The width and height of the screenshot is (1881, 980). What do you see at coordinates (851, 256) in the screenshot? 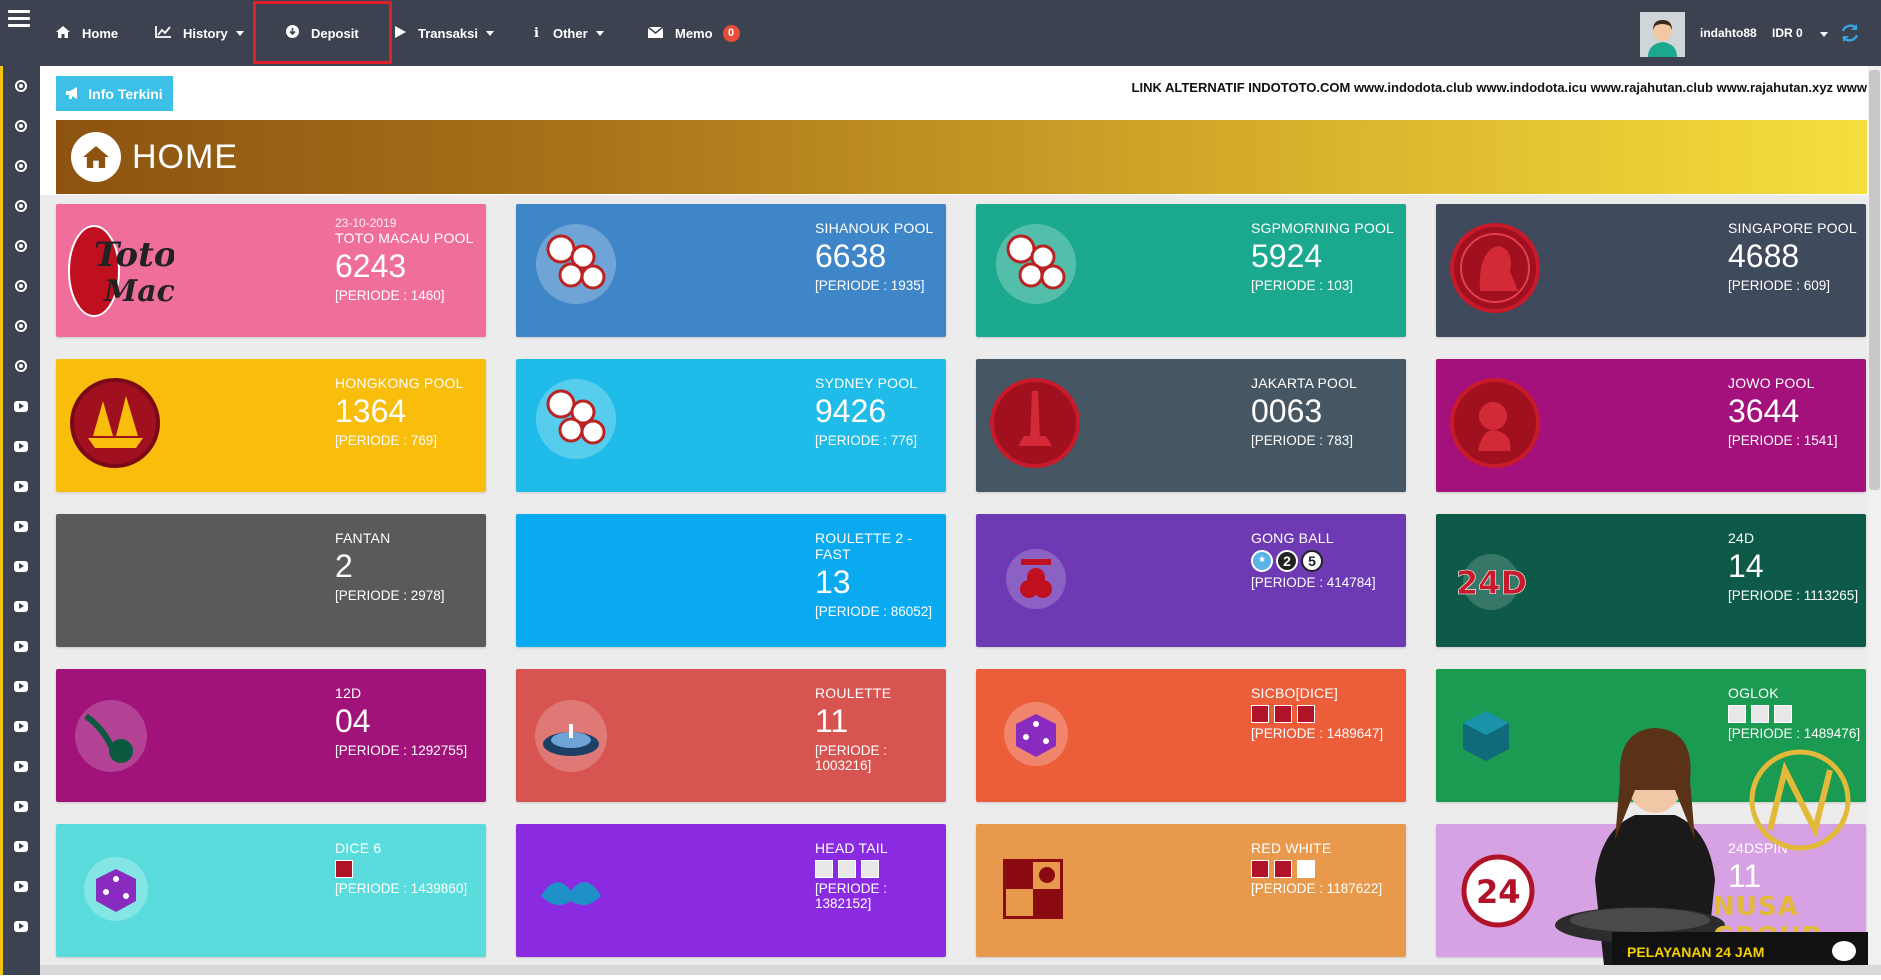
I see `pool-result: 6638` at bounding box center [851, 256].